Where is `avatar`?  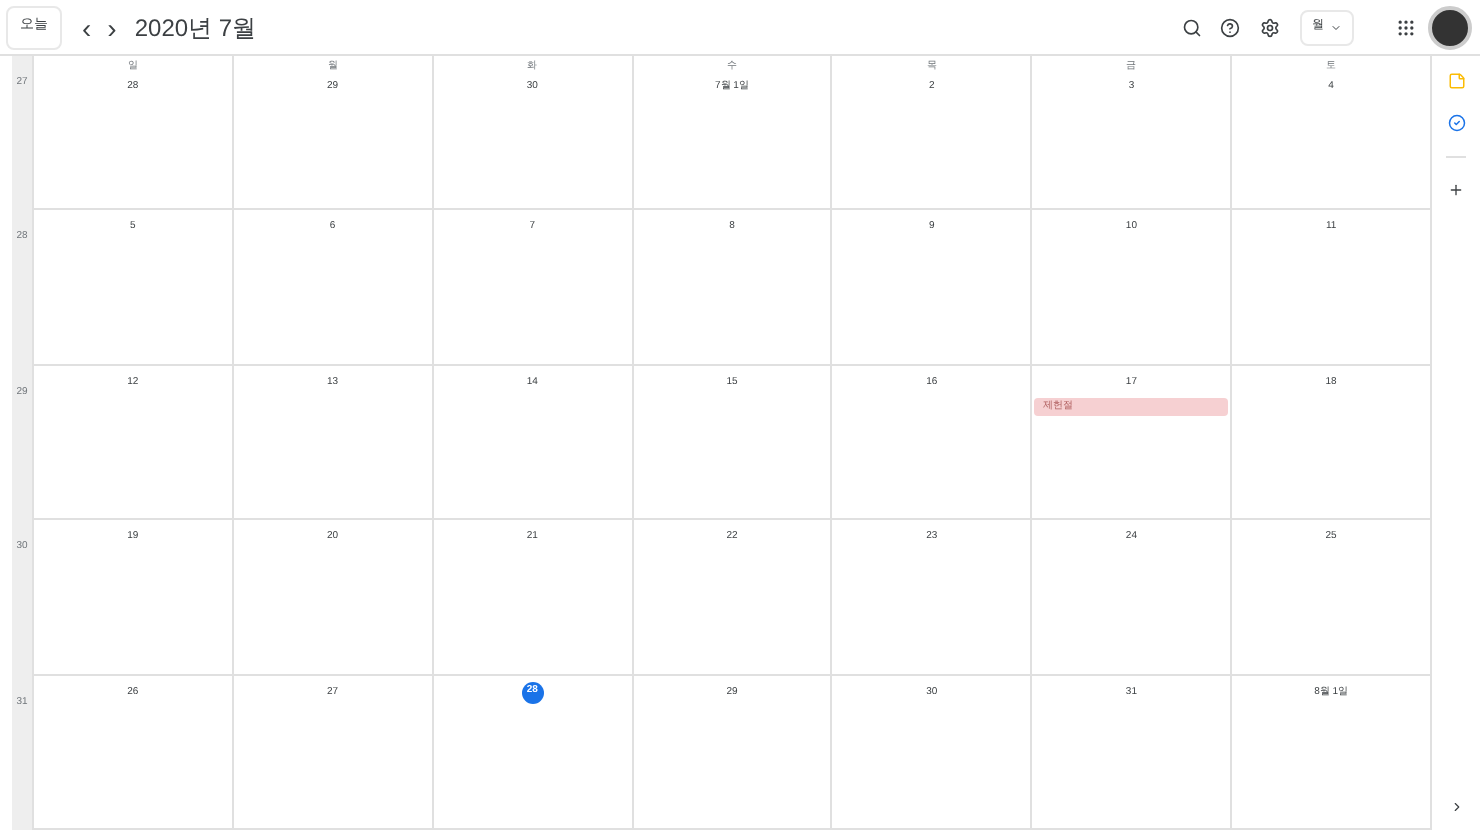 avatar is located at coordinates (1450, 27).